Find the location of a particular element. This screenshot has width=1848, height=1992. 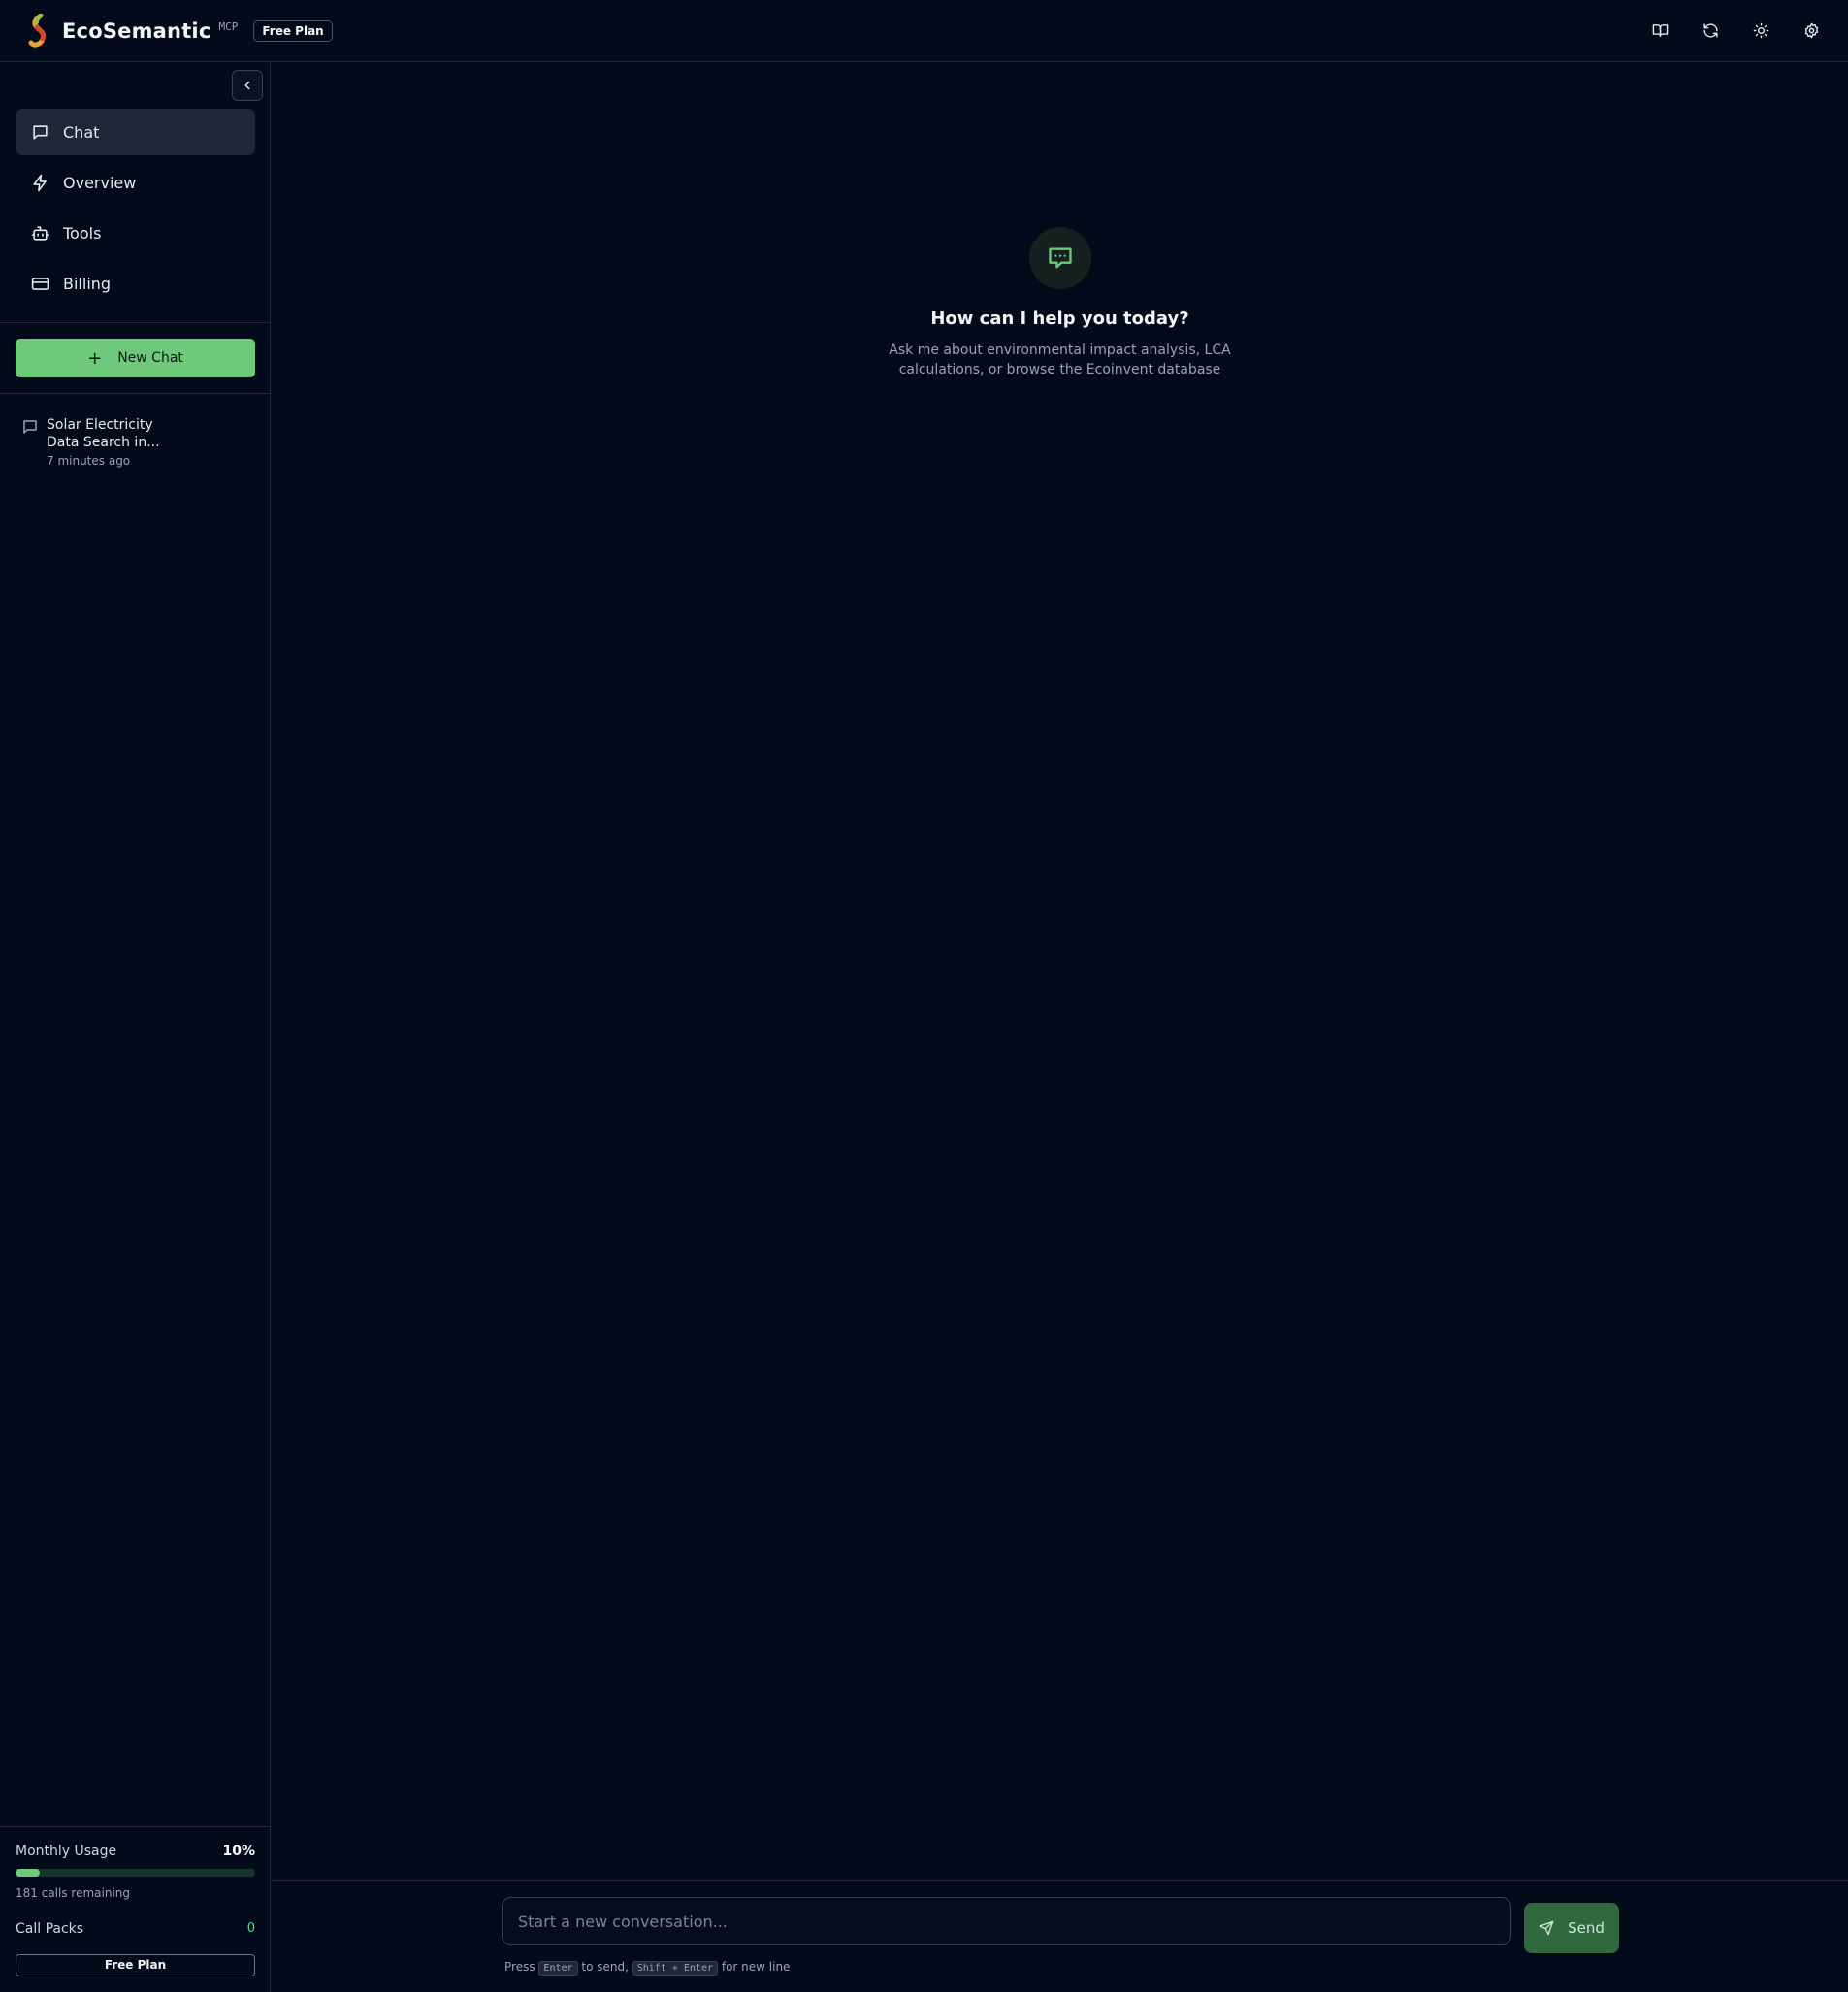

nav-item-tools: Tools is located at coordinates (135, 233).